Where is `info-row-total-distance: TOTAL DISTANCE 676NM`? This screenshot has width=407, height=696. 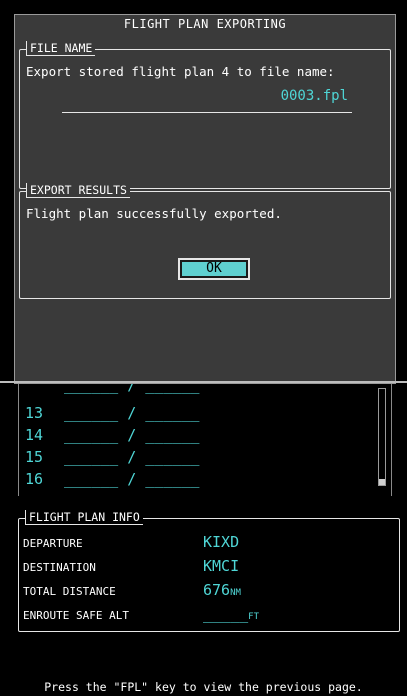
info-row-total-distance: TOTAL DISTANCE 676NM is located at coordinates (209, 592).